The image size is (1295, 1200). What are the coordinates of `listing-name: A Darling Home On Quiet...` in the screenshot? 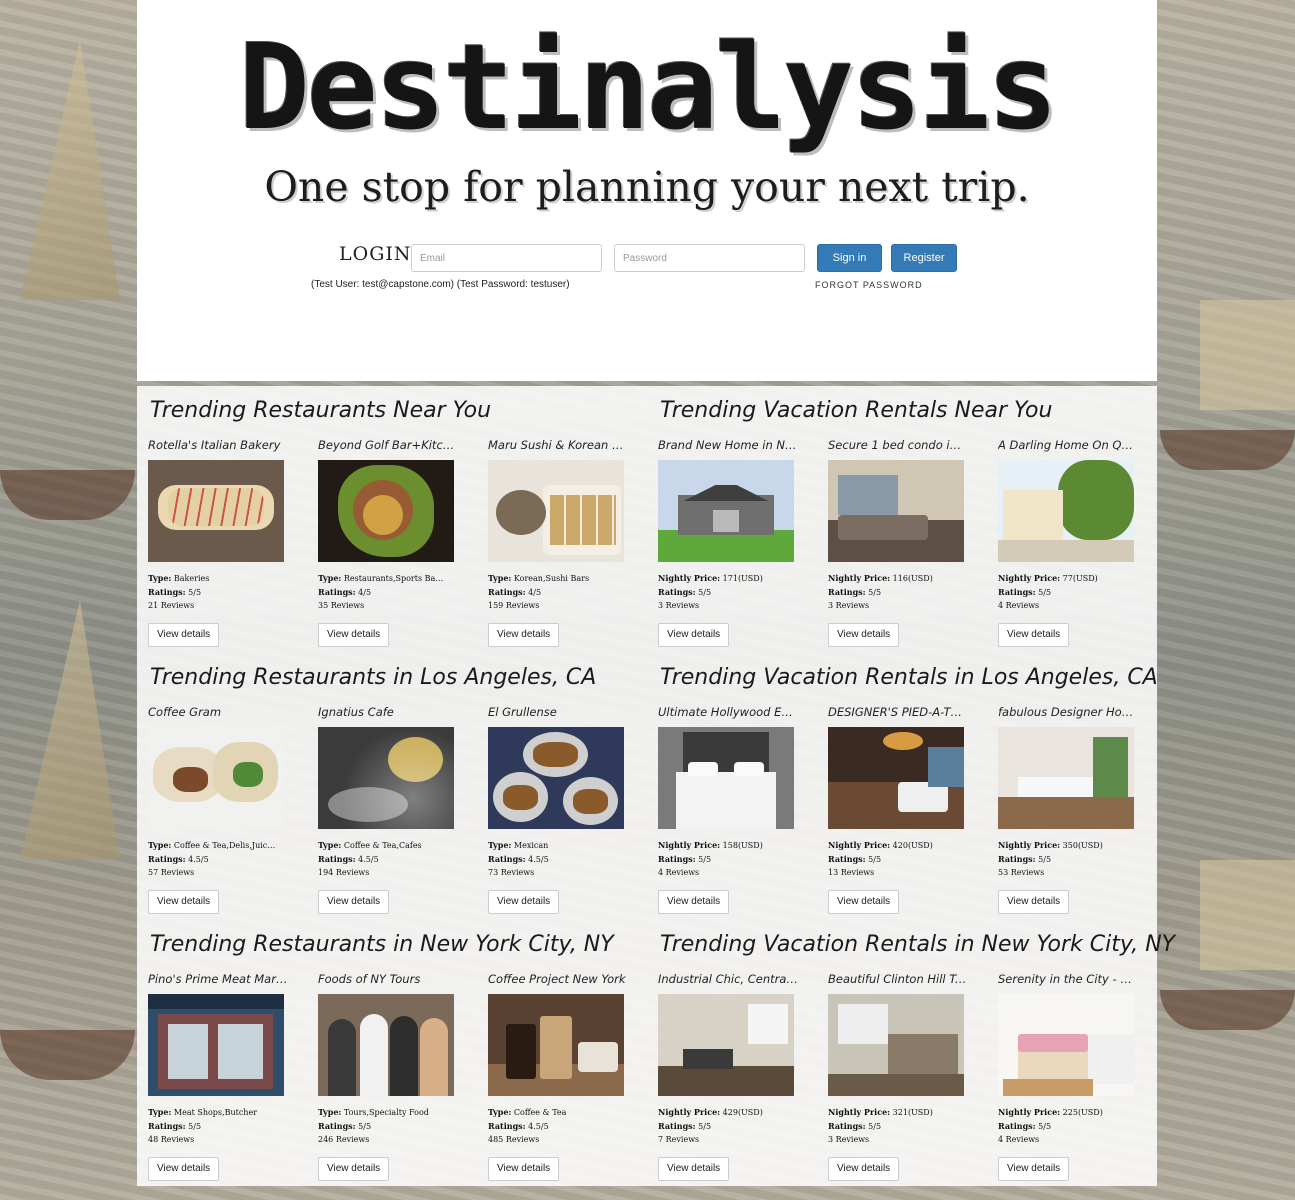 It's located at (1068, 446).